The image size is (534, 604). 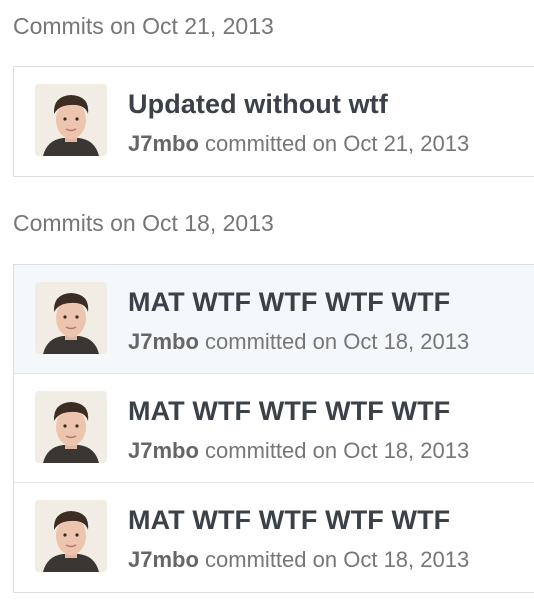 I want to click on commit-group-heading: Commits on Oct 18, 2013, so click(x=143, y=223).